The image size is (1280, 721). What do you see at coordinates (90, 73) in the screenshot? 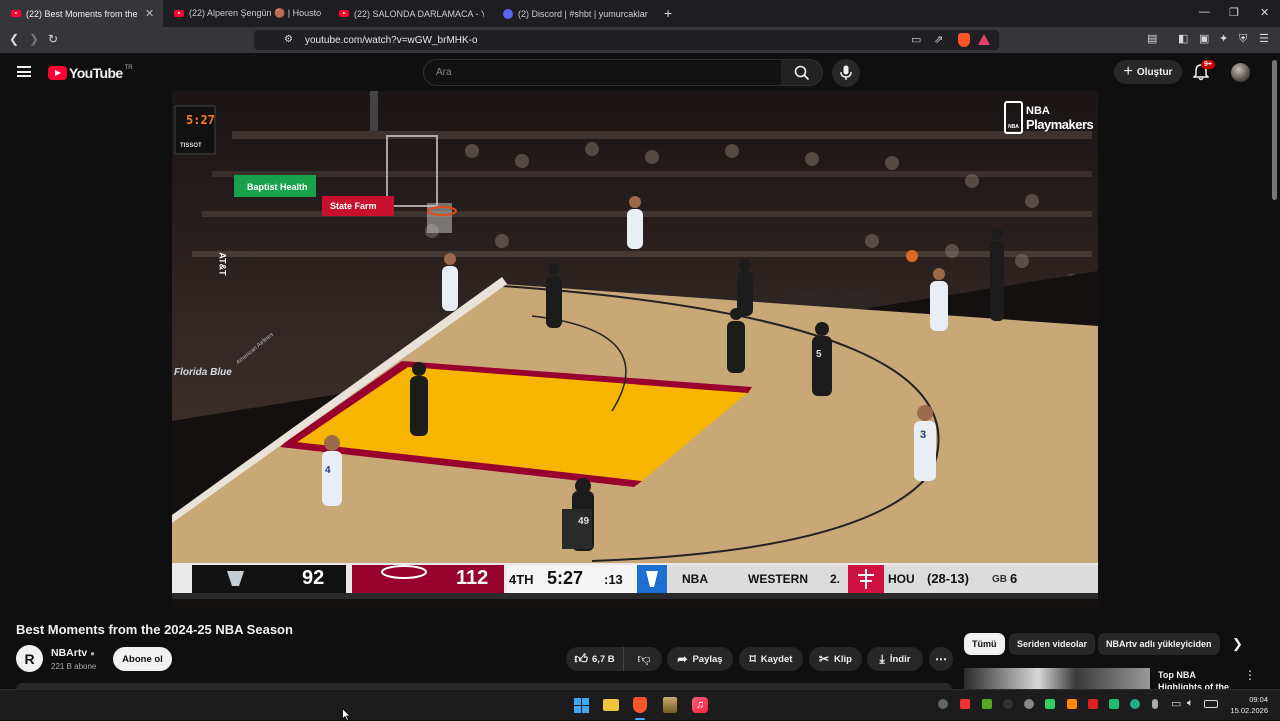
I see `youtube-logo: YouTube TR` at bounding box center [90, 73].